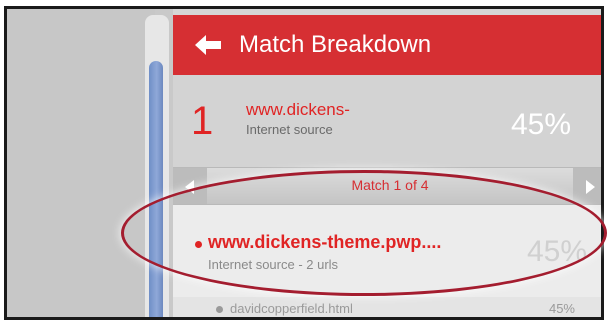 The width and height of the screenshot is (614, 325). What do you see at coordinates (561, 308) in the screenshot?
I see `url-percentage: 45%` at bounding box center [561, 308].